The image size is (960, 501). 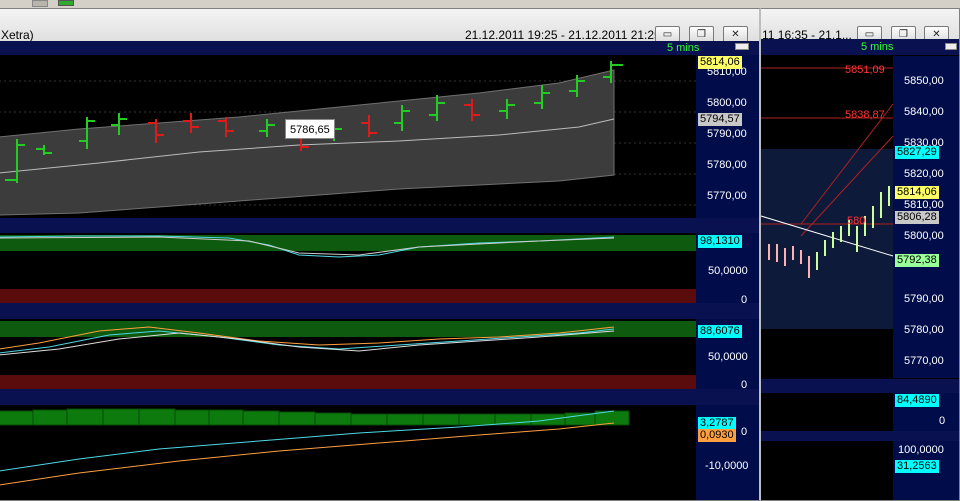 What do you see at coordinates (720, 241) in the screenshot?
I see `indicator-tag: 98,1310` at bounding box center [720, 241].